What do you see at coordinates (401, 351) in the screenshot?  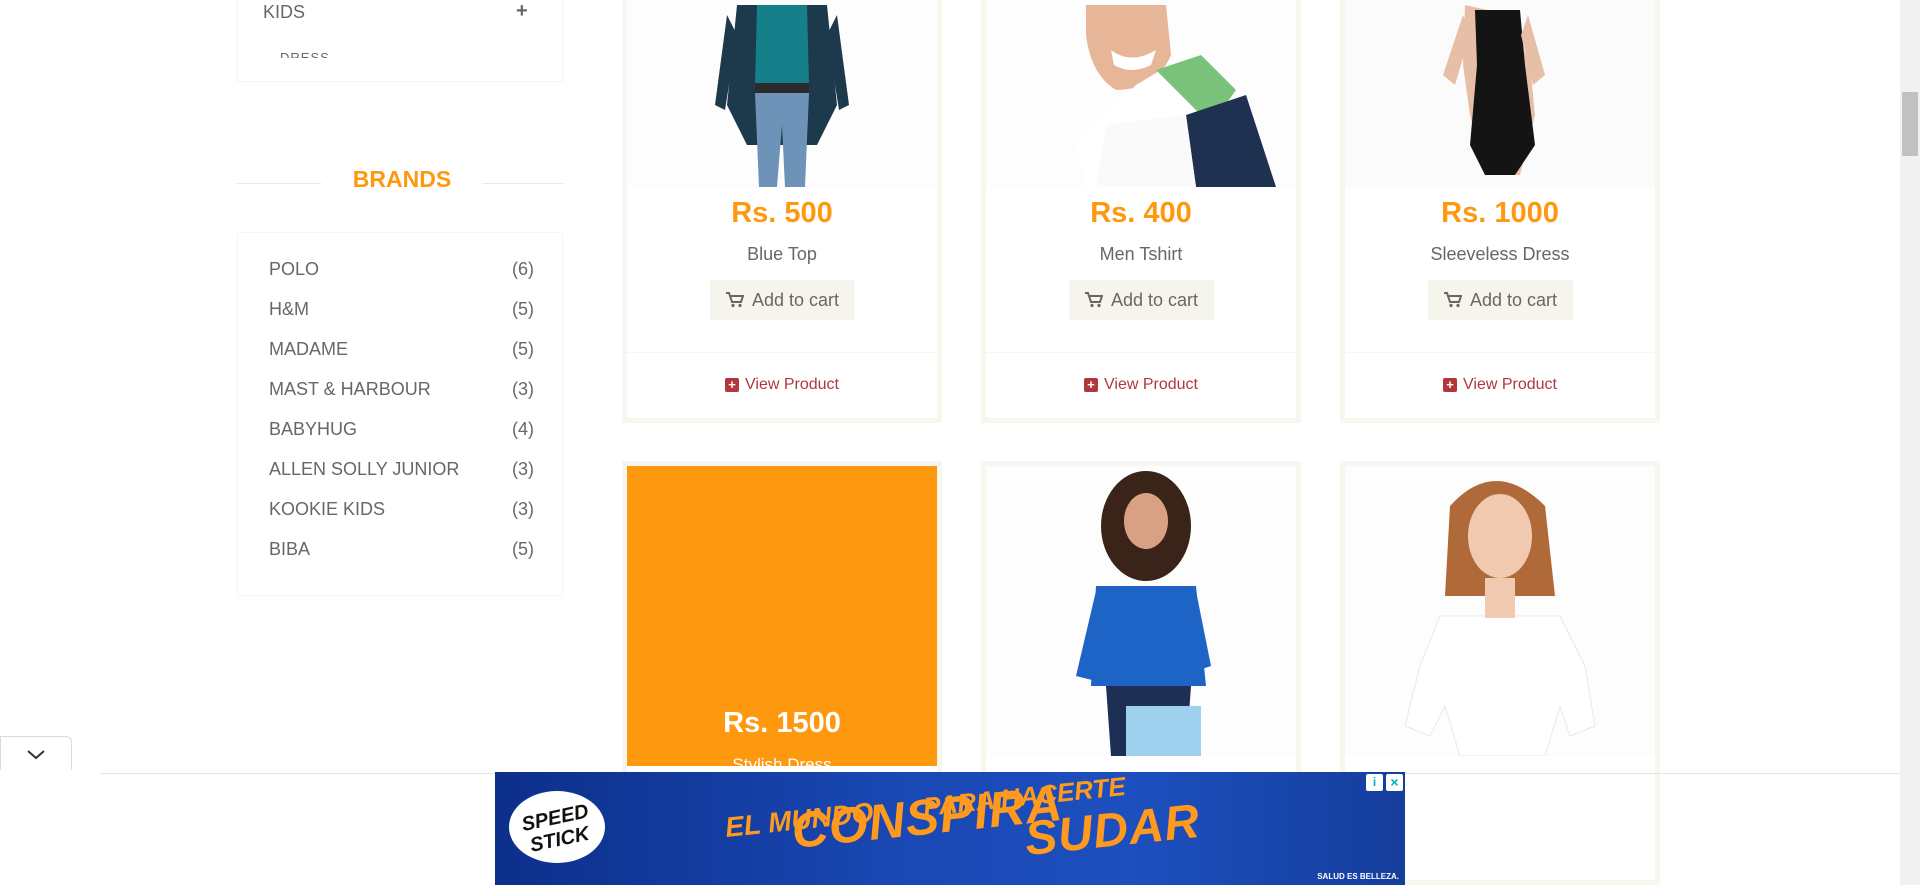 I see `brand-item: MADAME (5)` at bounding box center [401, 351].